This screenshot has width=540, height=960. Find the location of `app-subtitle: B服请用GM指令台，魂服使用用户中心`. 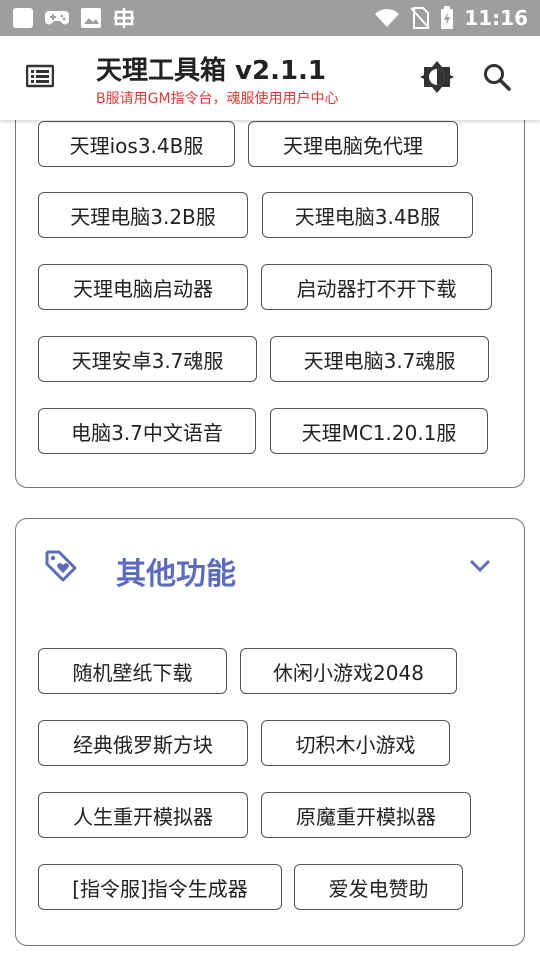

app-subtitle: B服请用GM指令台，魂服使用用户中心 is located at coordinates (217, 99).